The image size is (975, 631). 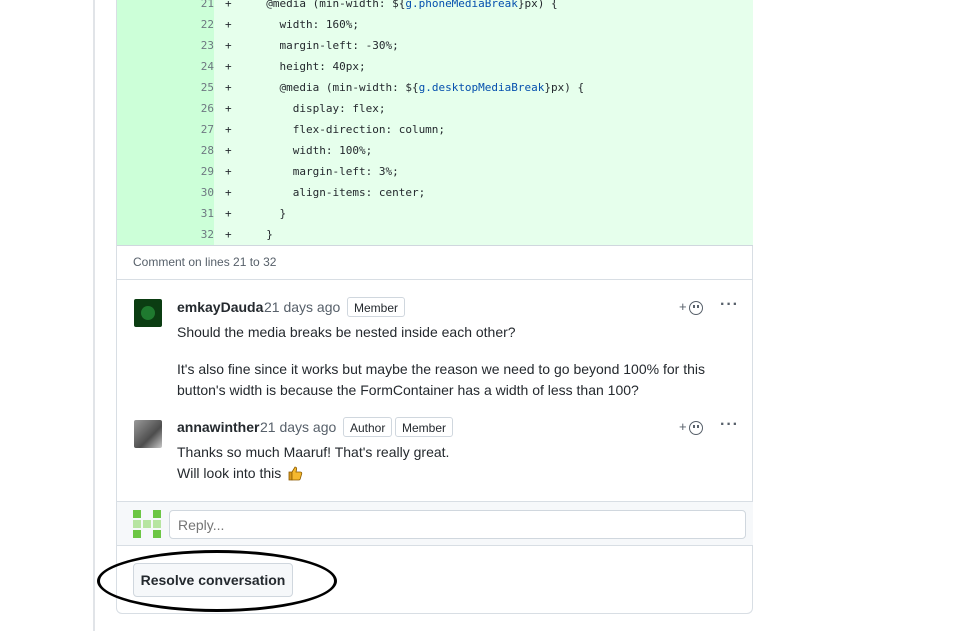 I want to click on code-segment: align-items: center;, so click(x=339, y=192).